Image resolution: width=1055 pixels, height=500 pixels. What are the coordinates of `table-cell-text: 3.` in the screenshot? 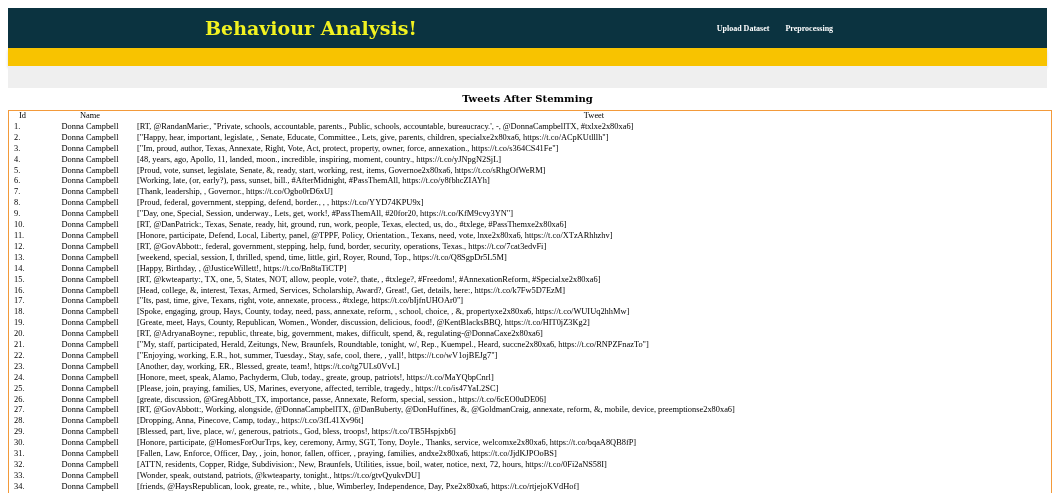 It's located at (17, 149).